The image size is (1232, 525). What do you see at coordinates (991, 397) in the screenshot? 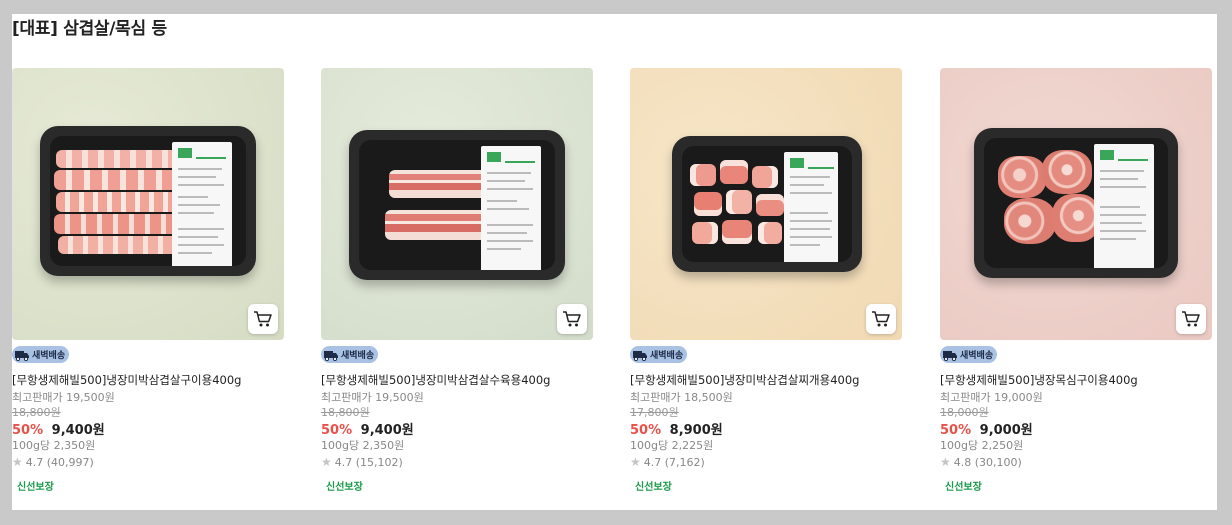
I see `max-price: 최고판매가 19,000원` at bounding box center [991, 397].